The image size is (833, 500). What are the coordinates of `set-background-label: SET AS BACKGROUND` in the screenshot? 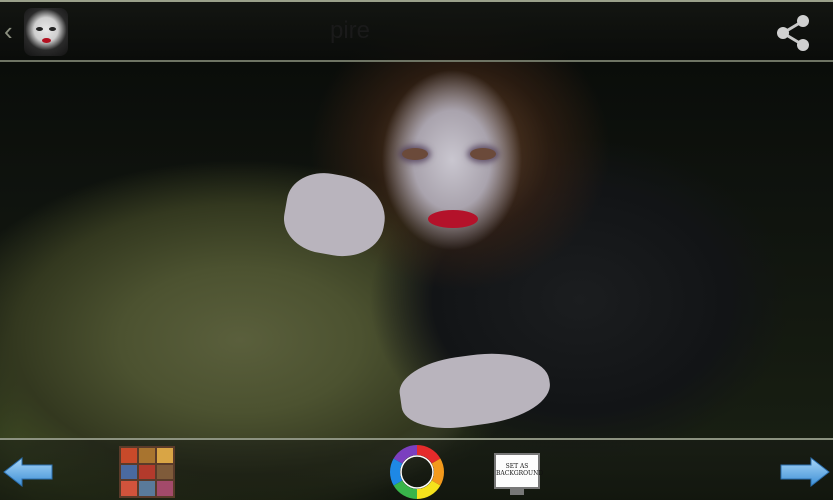 It's located at (520, 470).